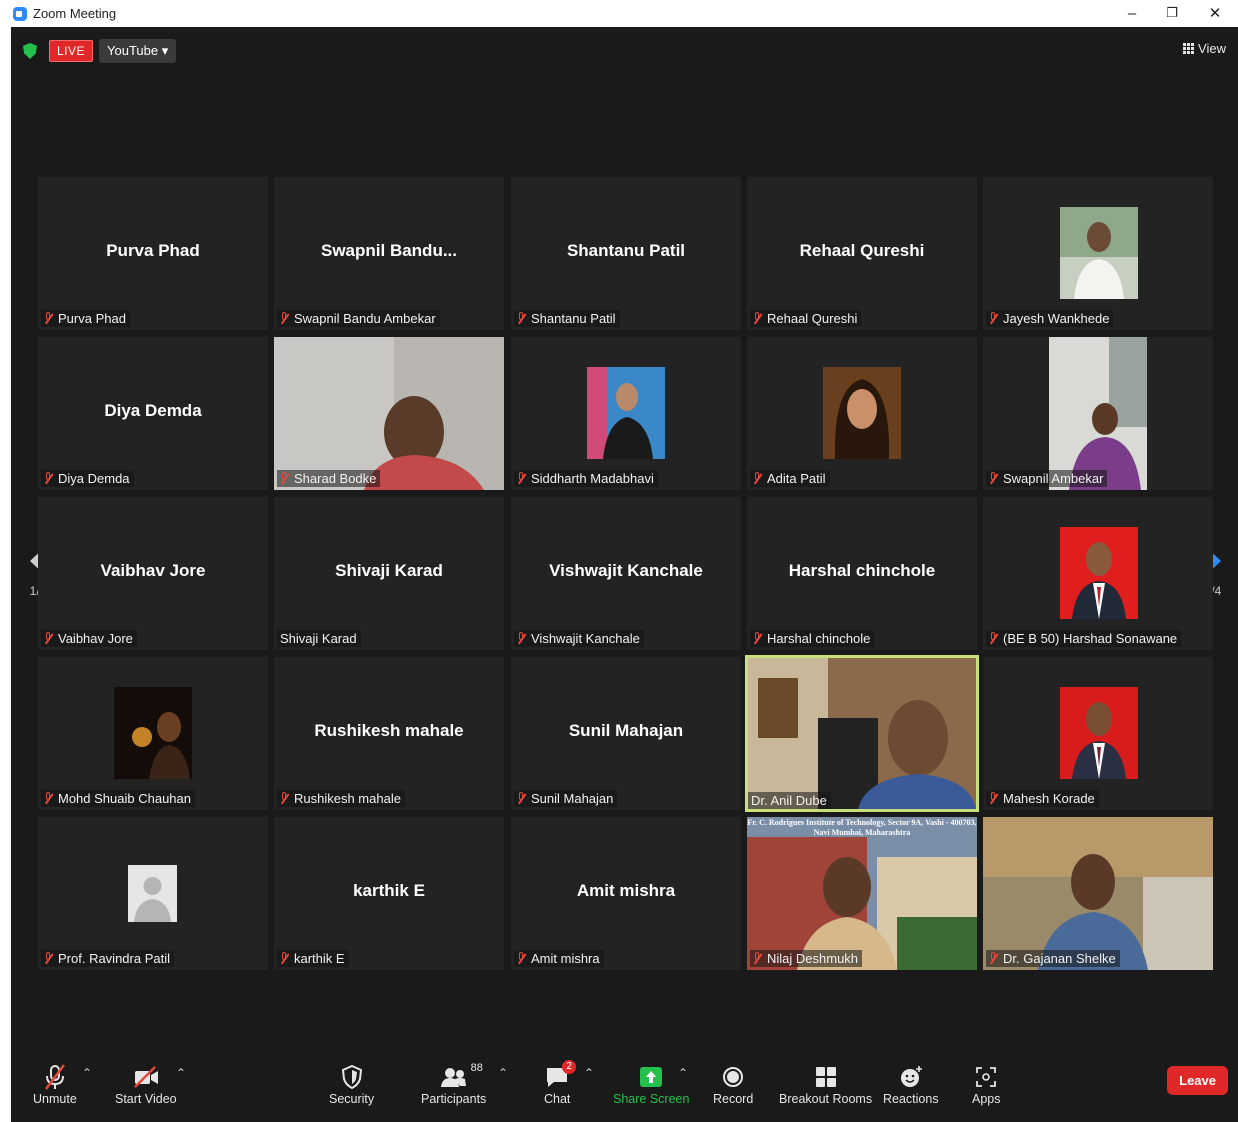 The image size is (1238, 1122). I want to click on participant-label: Nilaj Deshmukh, so click(806, 958).